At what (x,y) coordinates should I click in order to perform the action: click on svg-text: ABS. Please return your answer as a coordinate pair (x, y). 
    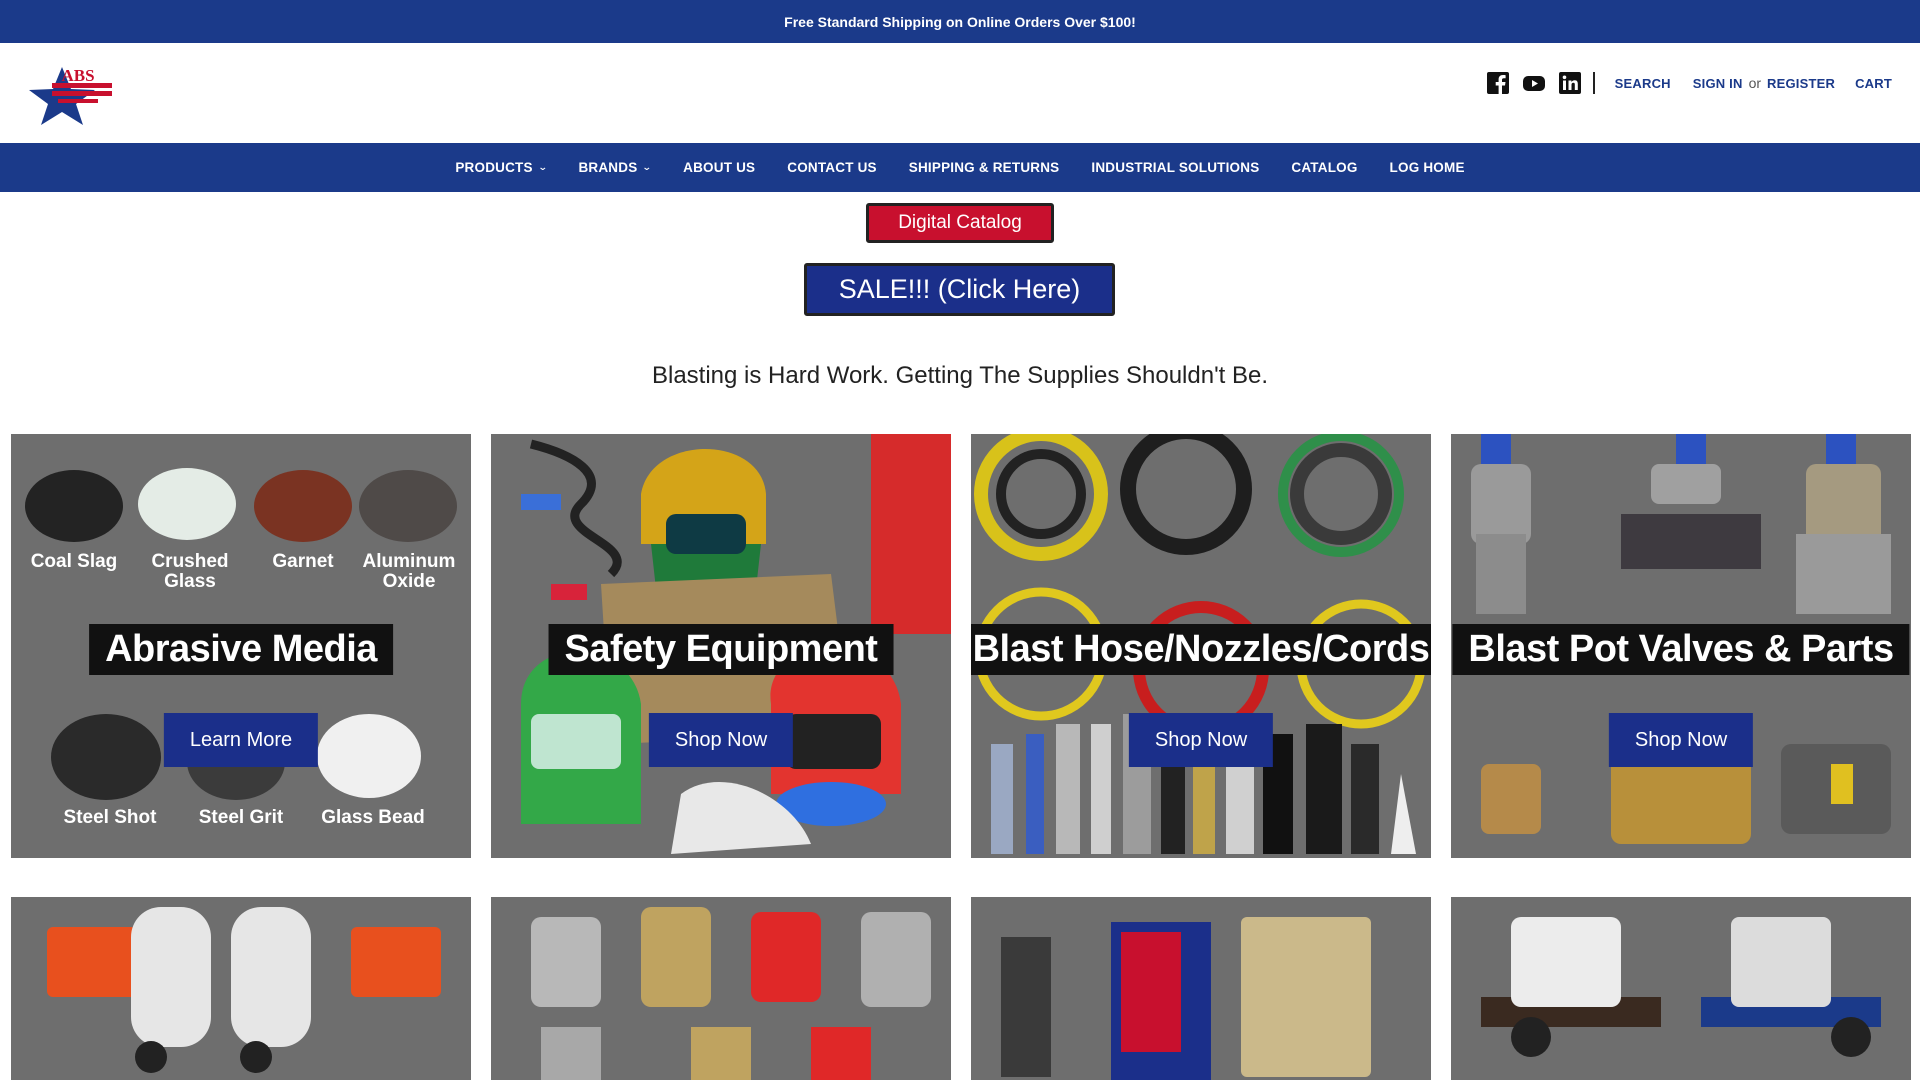
    Looking at the image, I should click on (77, 75).